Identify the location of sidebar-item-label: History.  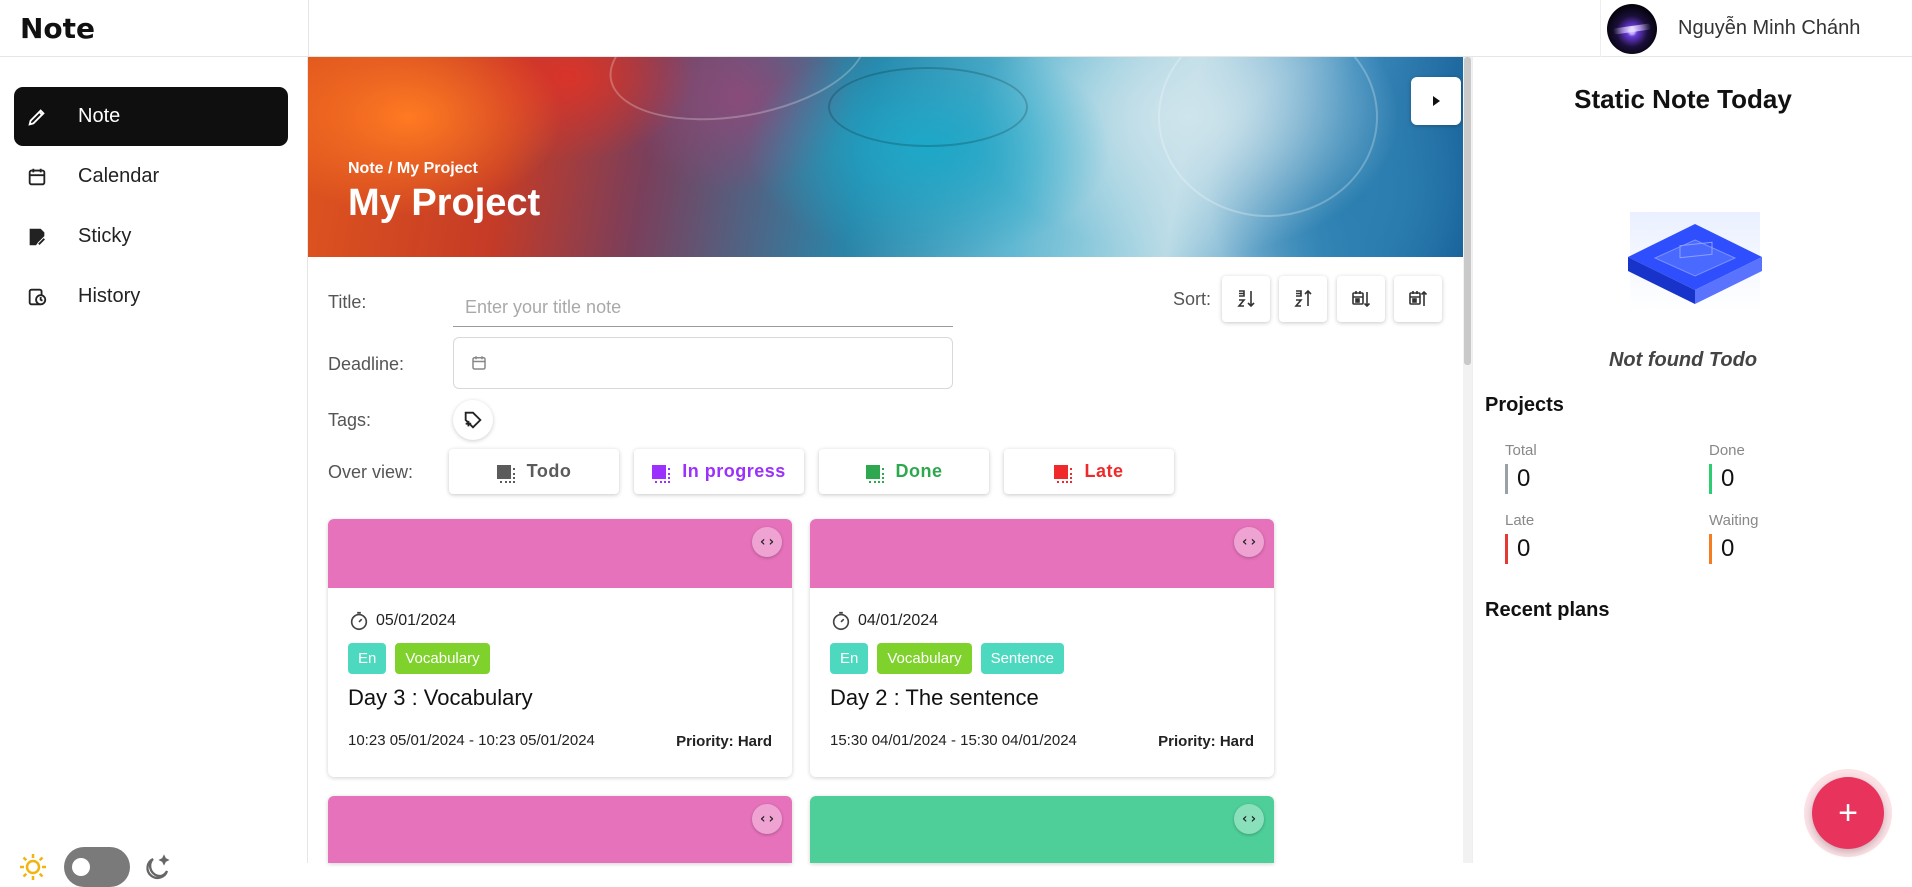
(109, 296).